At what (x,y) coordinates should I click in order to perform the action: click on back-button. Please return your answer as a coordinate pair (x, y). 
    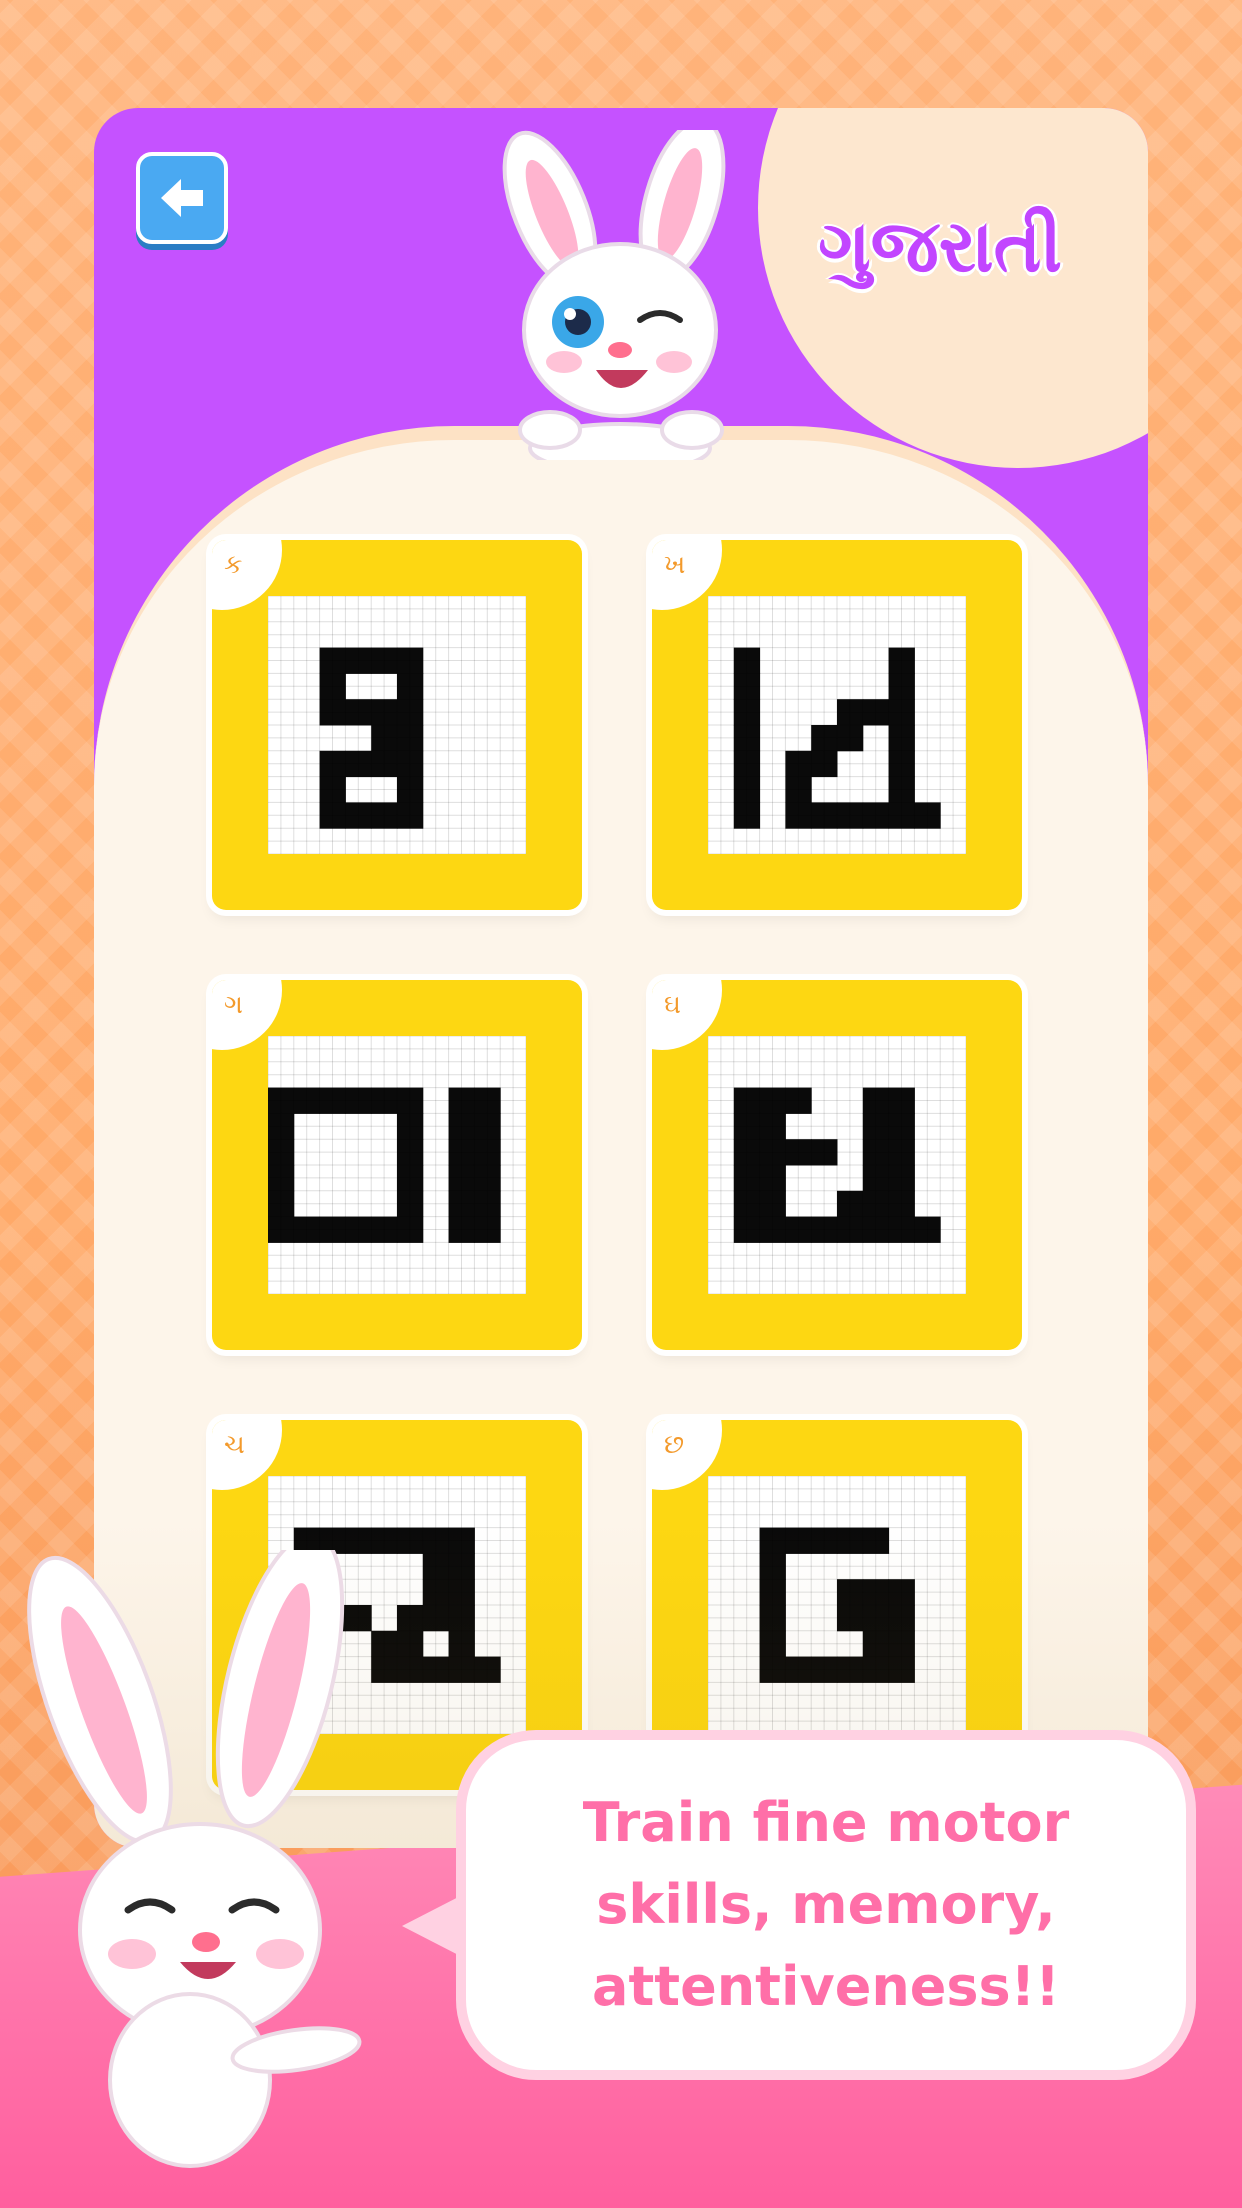
    Looking at the image, I should click on (182, 198).